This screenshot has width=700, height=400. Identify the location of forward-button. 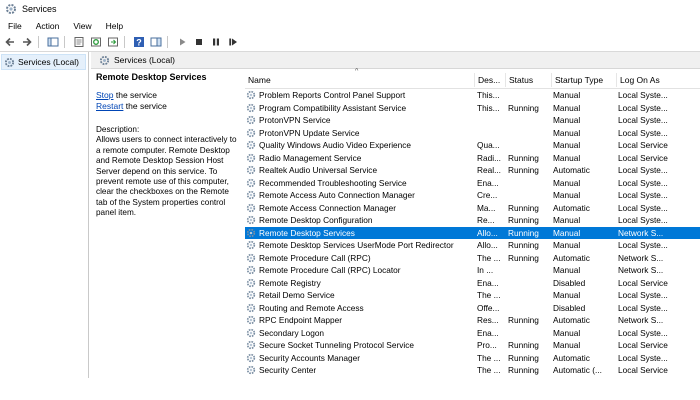
(27, 42).